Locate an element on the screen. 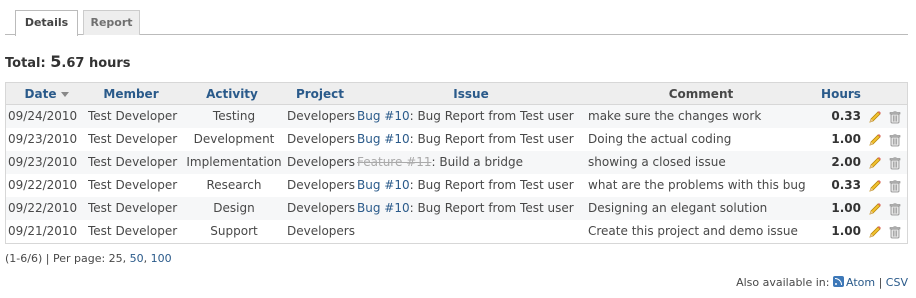 The height and width of the screenshot is (298, 916). other-formats: Also available in: Atom | CSV is located at coordinates (822, 282).